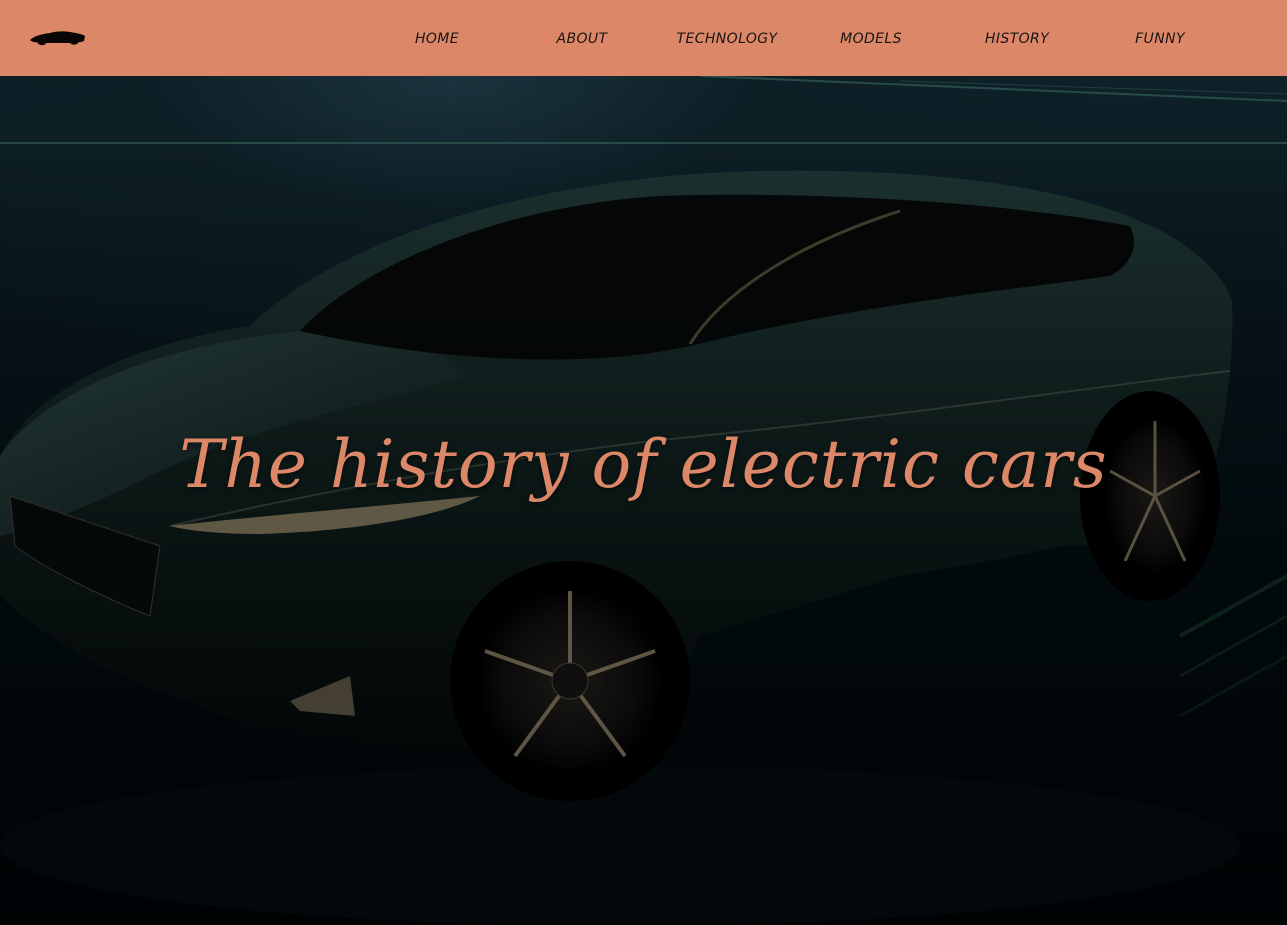 The height and width of the screenshot is (925, 1287). Describe the element at coordinates (58, 37) in the screenshot. I see `car-logo-icon` at that location.